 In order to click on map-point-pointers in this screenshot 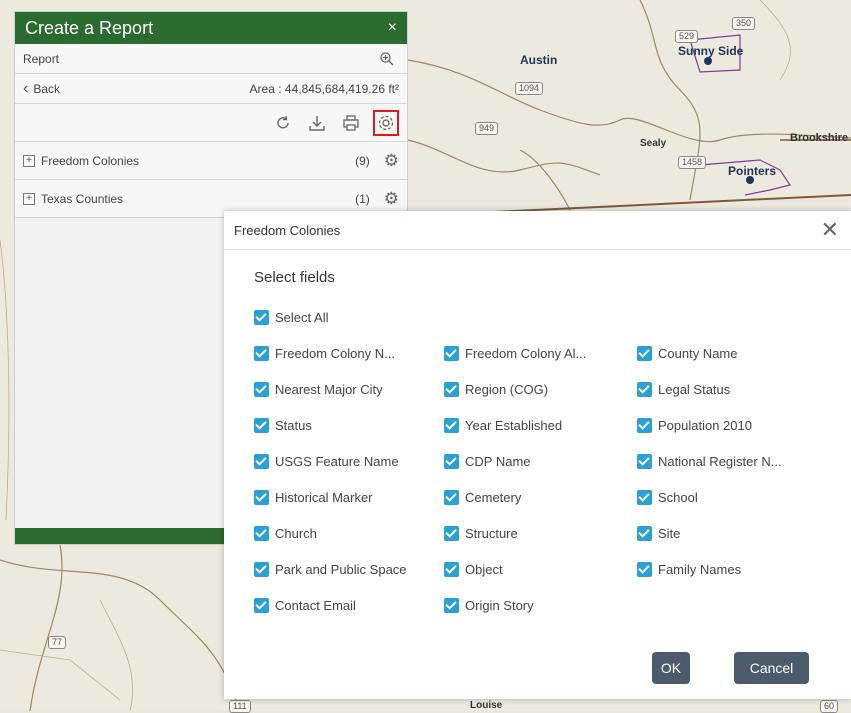, I will do `click(750, 180)`.